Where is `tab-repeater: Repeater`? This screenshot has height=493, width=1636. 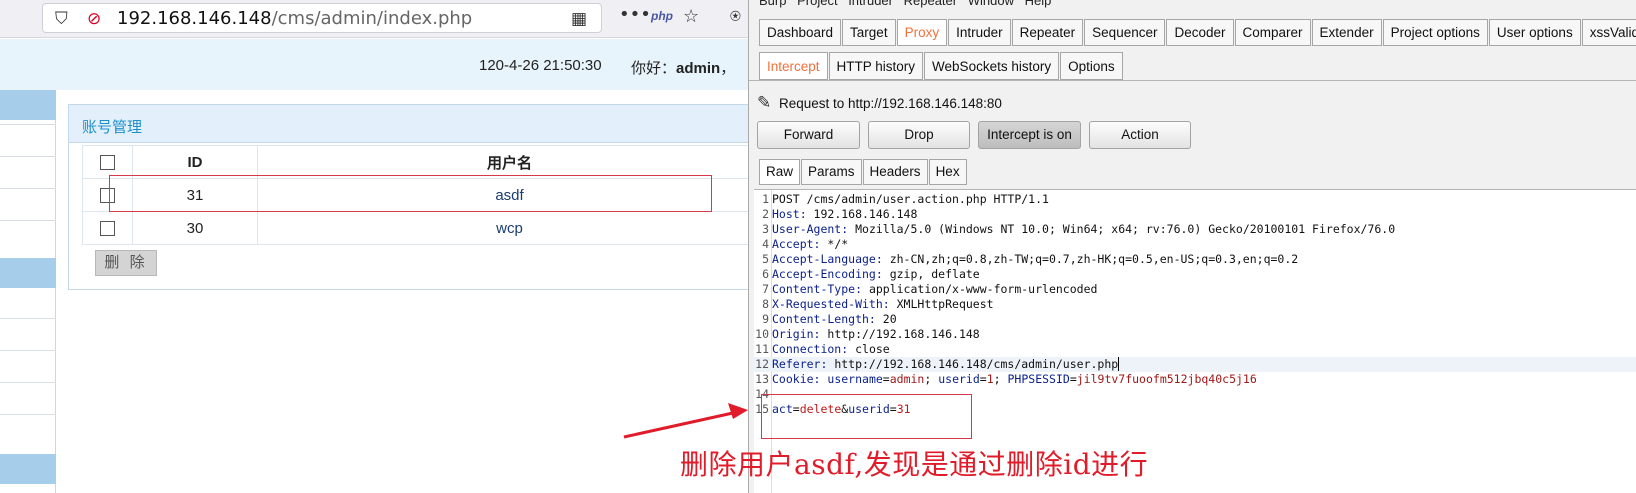 tab-repeater: Repeater is located at coordinates (1047, 32).